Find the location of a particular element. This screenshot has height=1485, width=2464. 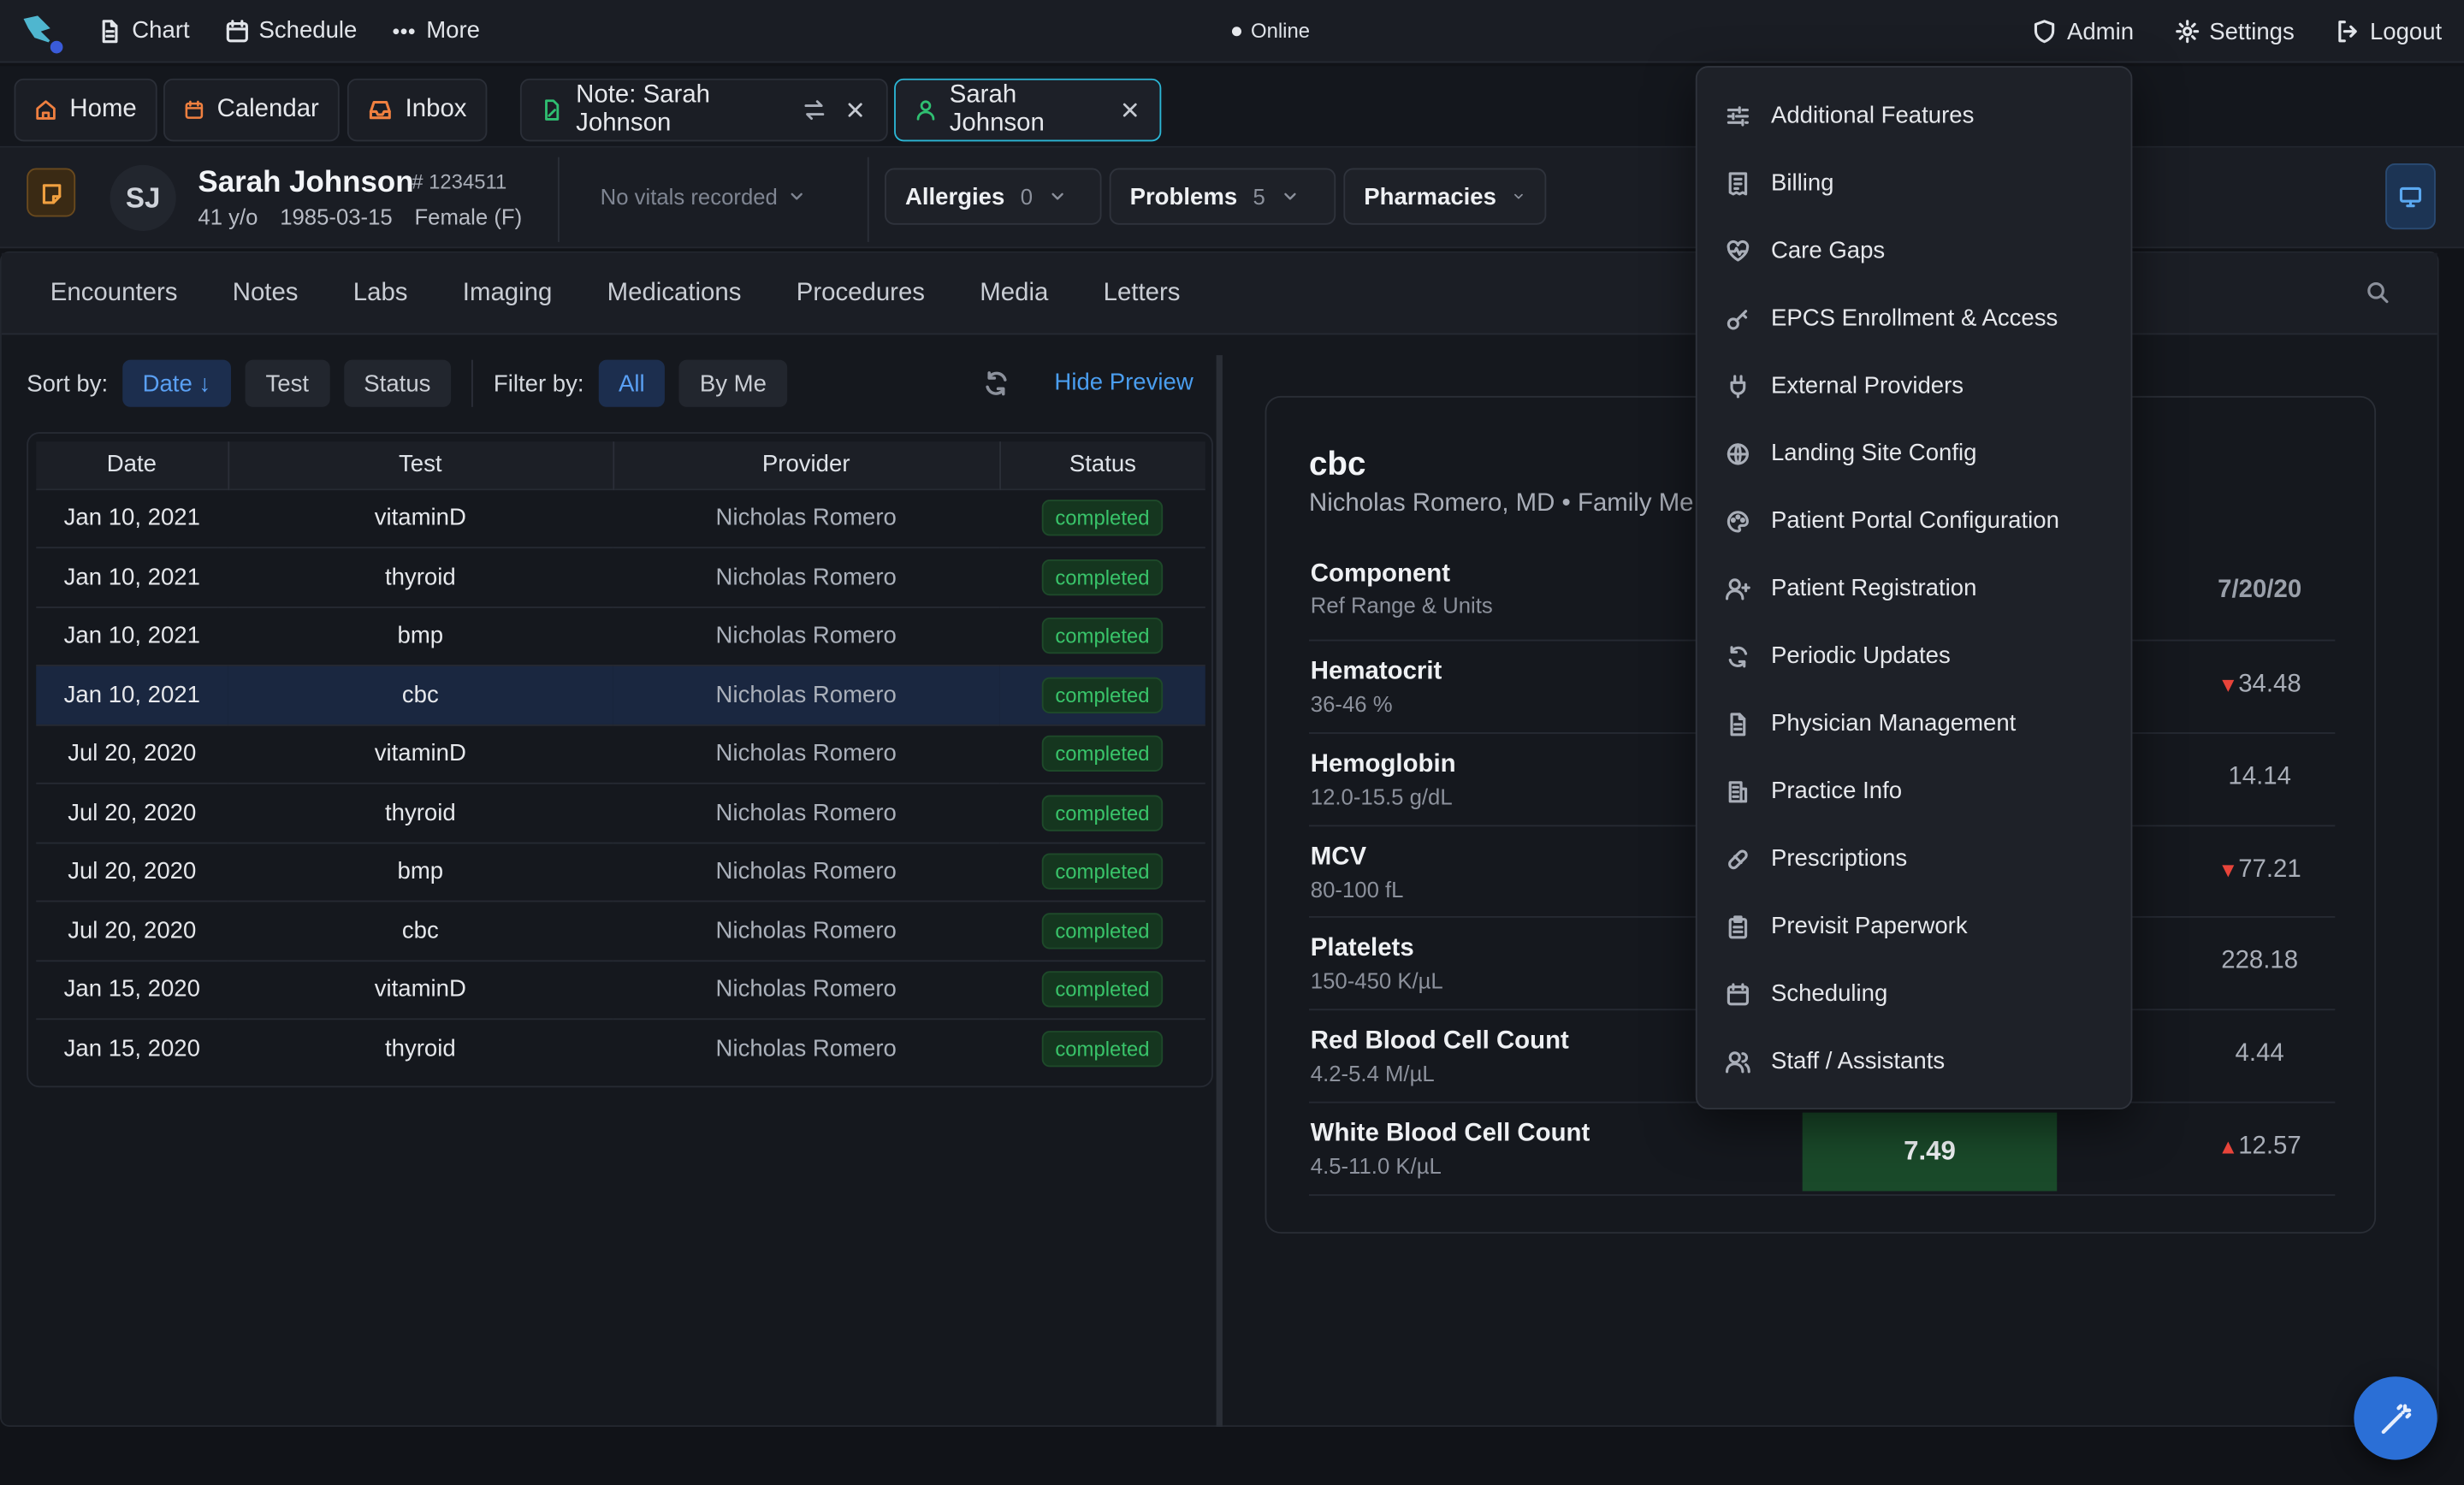

admin-menu-item-label: Practice Info is located at coordinates (1836, 791).